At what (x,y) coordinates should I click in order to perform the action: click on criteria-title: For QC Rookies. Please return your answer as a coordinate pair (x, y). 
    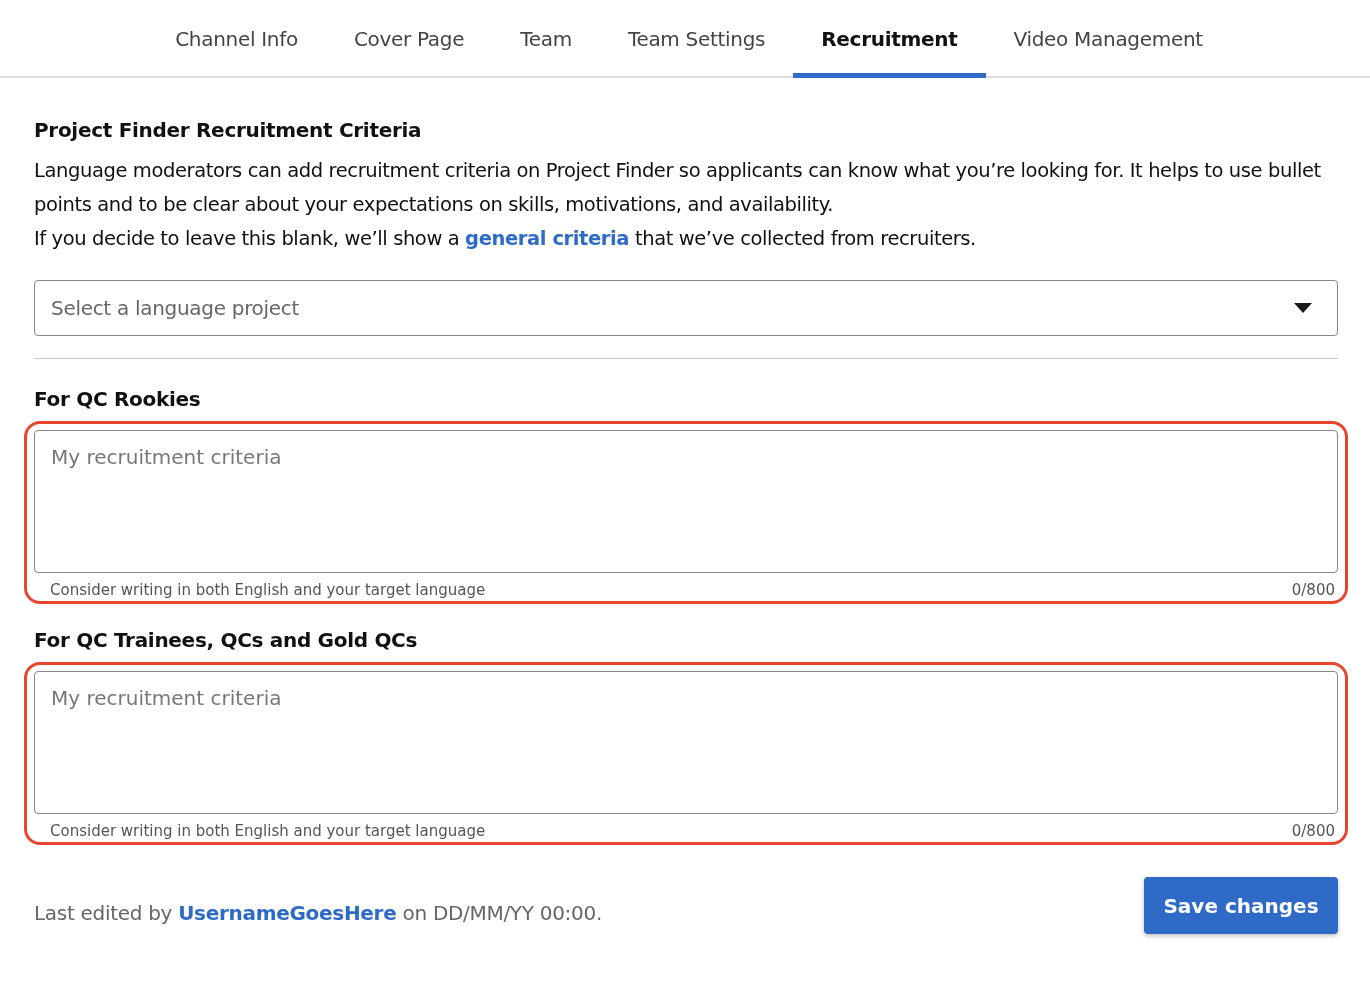
    Looking at the image, I should click on (118, 399).